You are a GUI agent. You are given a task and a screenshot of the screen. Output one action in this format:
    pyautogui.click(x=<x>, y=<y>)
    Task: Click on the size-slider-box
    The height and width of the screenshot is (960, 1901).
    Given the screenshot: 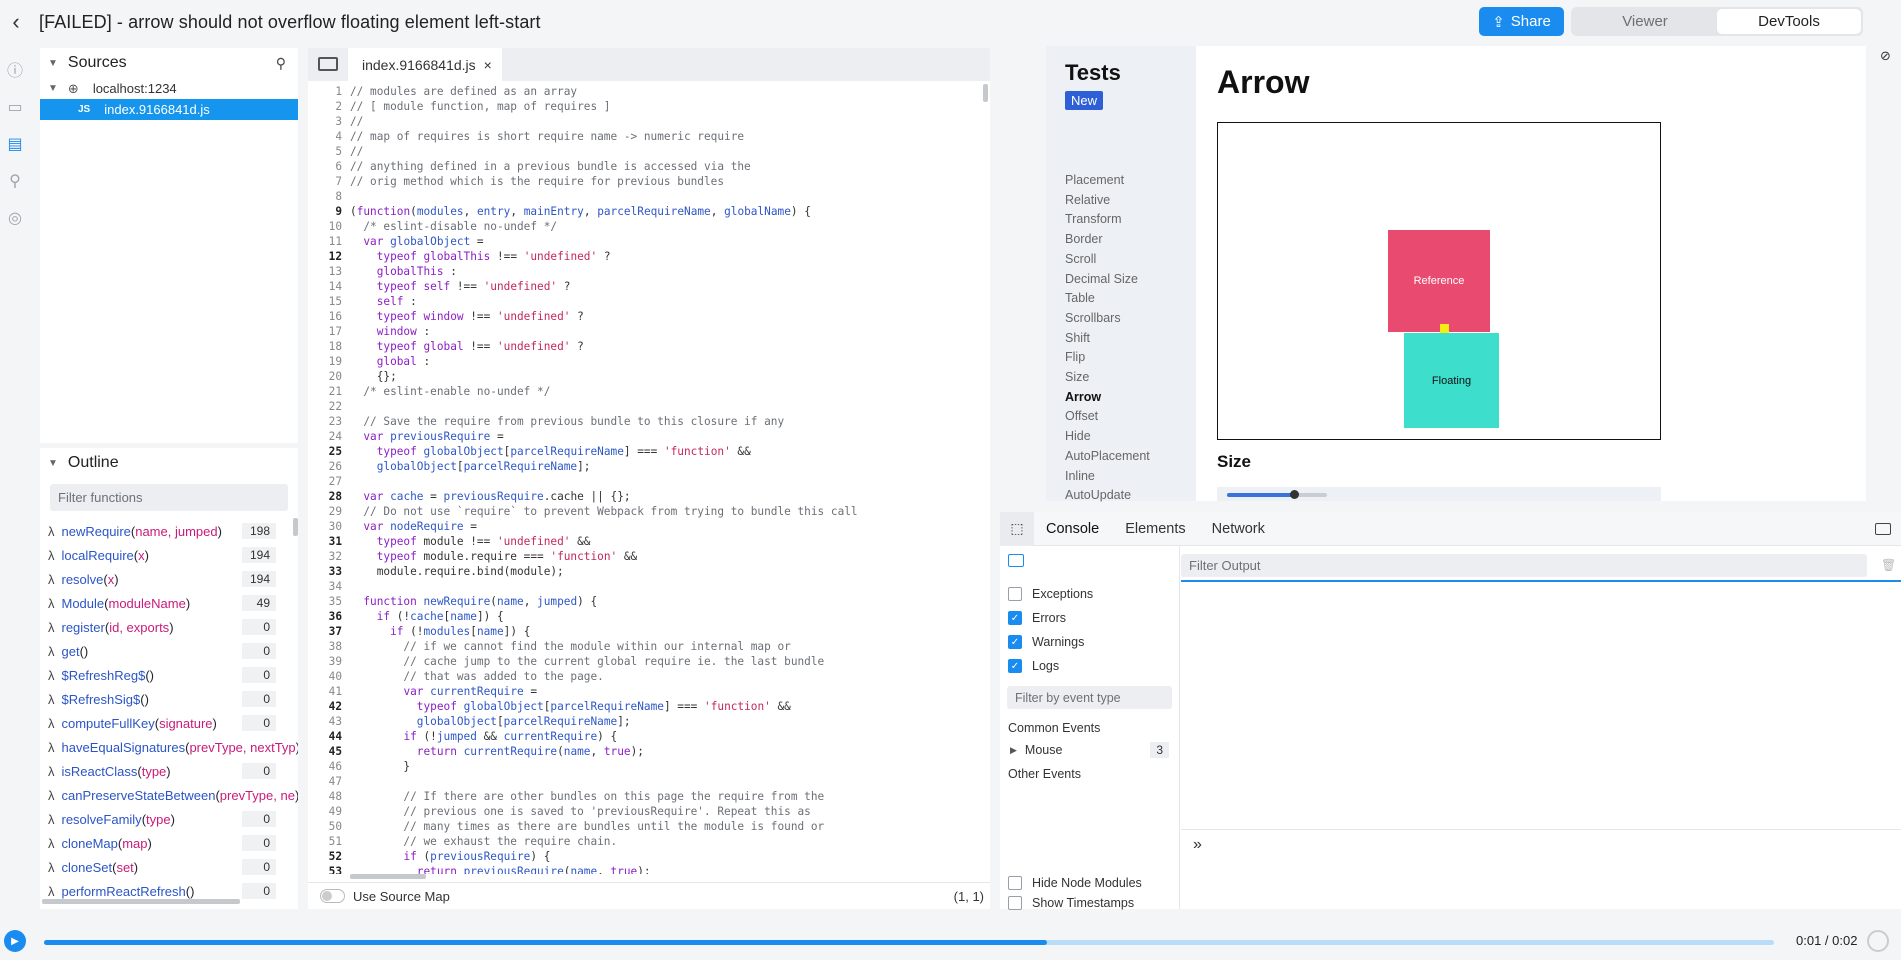 What is the action you would take?
    pyautogui.click(x=1439, y=494)
    